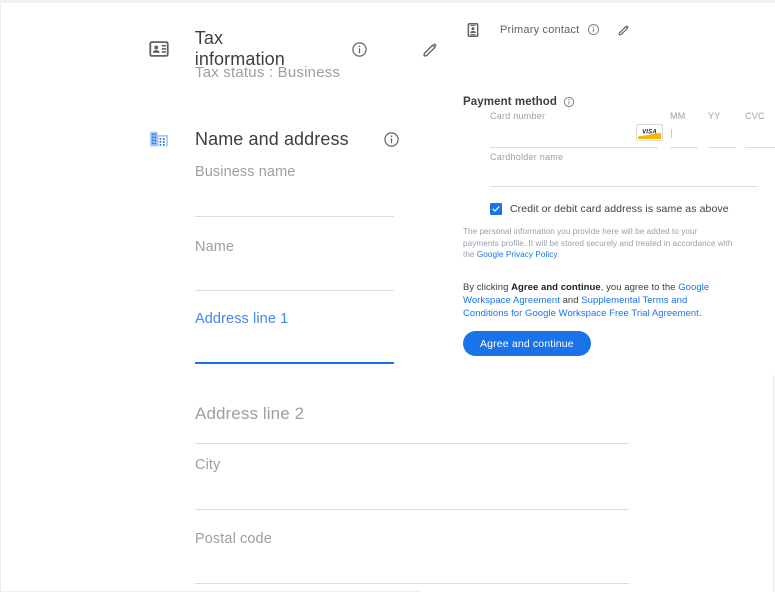  Describe the element at coordinates (700, 314) in the screenshot. I see `agreement-text-4: .` at that location.